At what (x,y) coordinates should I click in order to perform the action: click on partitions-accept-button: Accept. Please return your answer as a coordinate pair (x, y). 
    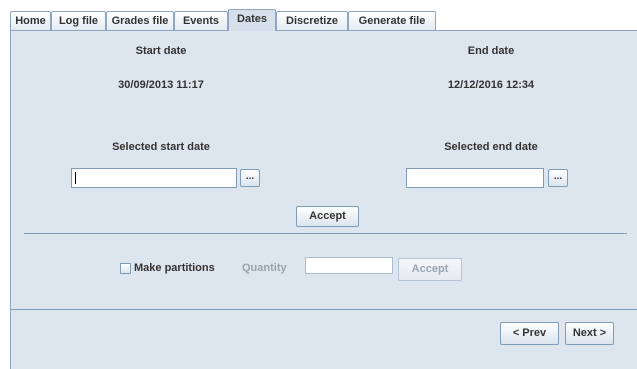
    Looking at the image, I should click on (430, 269).